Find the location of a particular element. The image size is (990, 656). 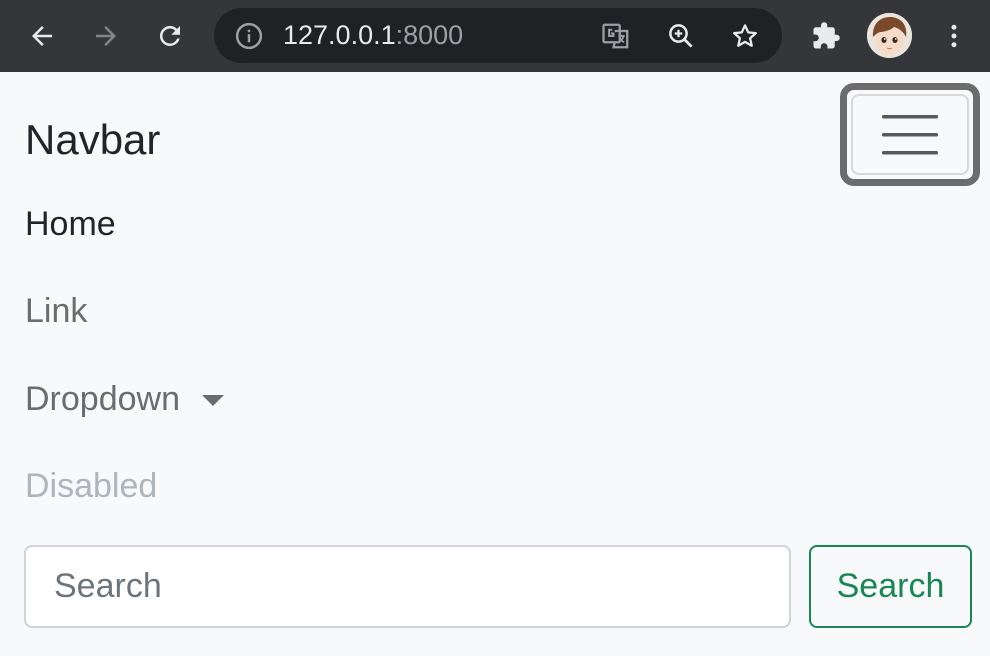

toggler-focus-ring is located at coordinates (910, 134).